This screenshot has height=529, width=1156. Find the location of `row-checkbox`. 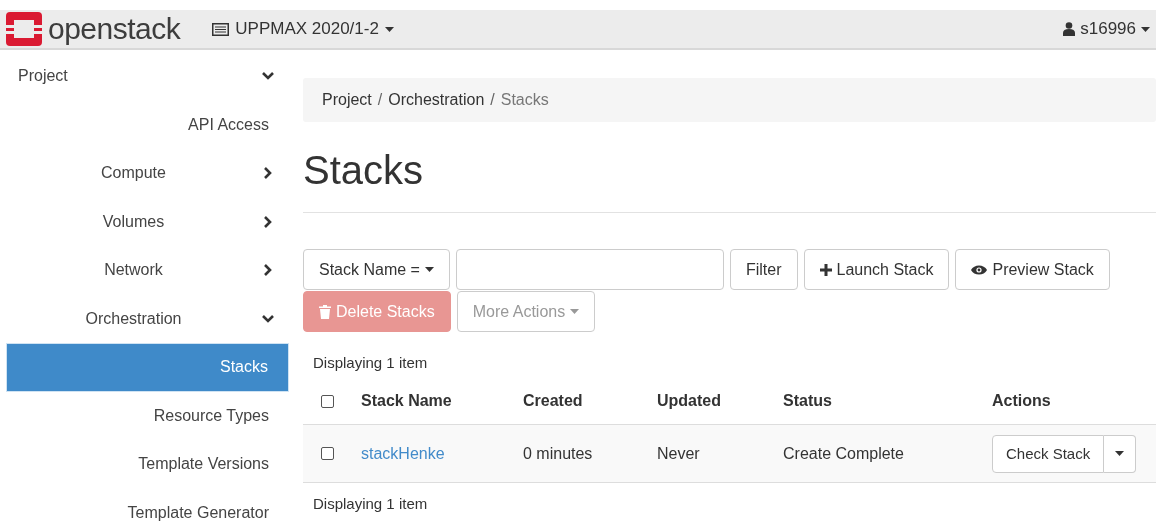

row-checkbox is located at coordinates (327, 453).